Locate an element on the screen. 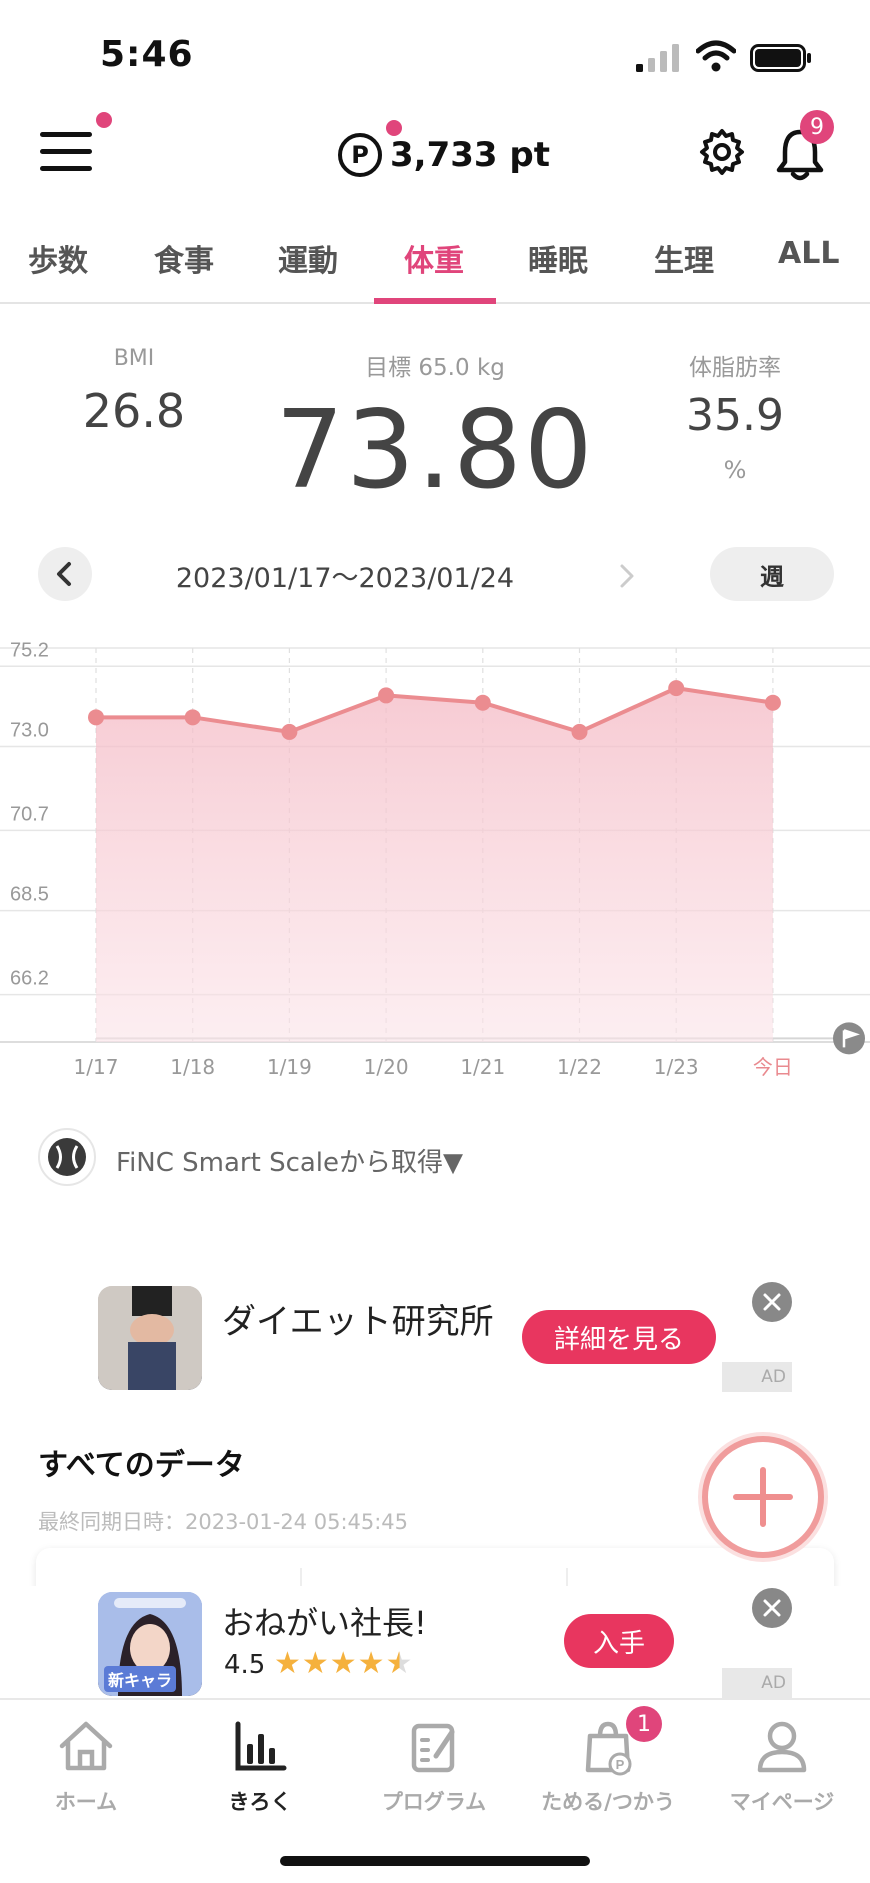 The image size is (870, 1883). nav-program: プログラム is located at coordinates (434, 1765).